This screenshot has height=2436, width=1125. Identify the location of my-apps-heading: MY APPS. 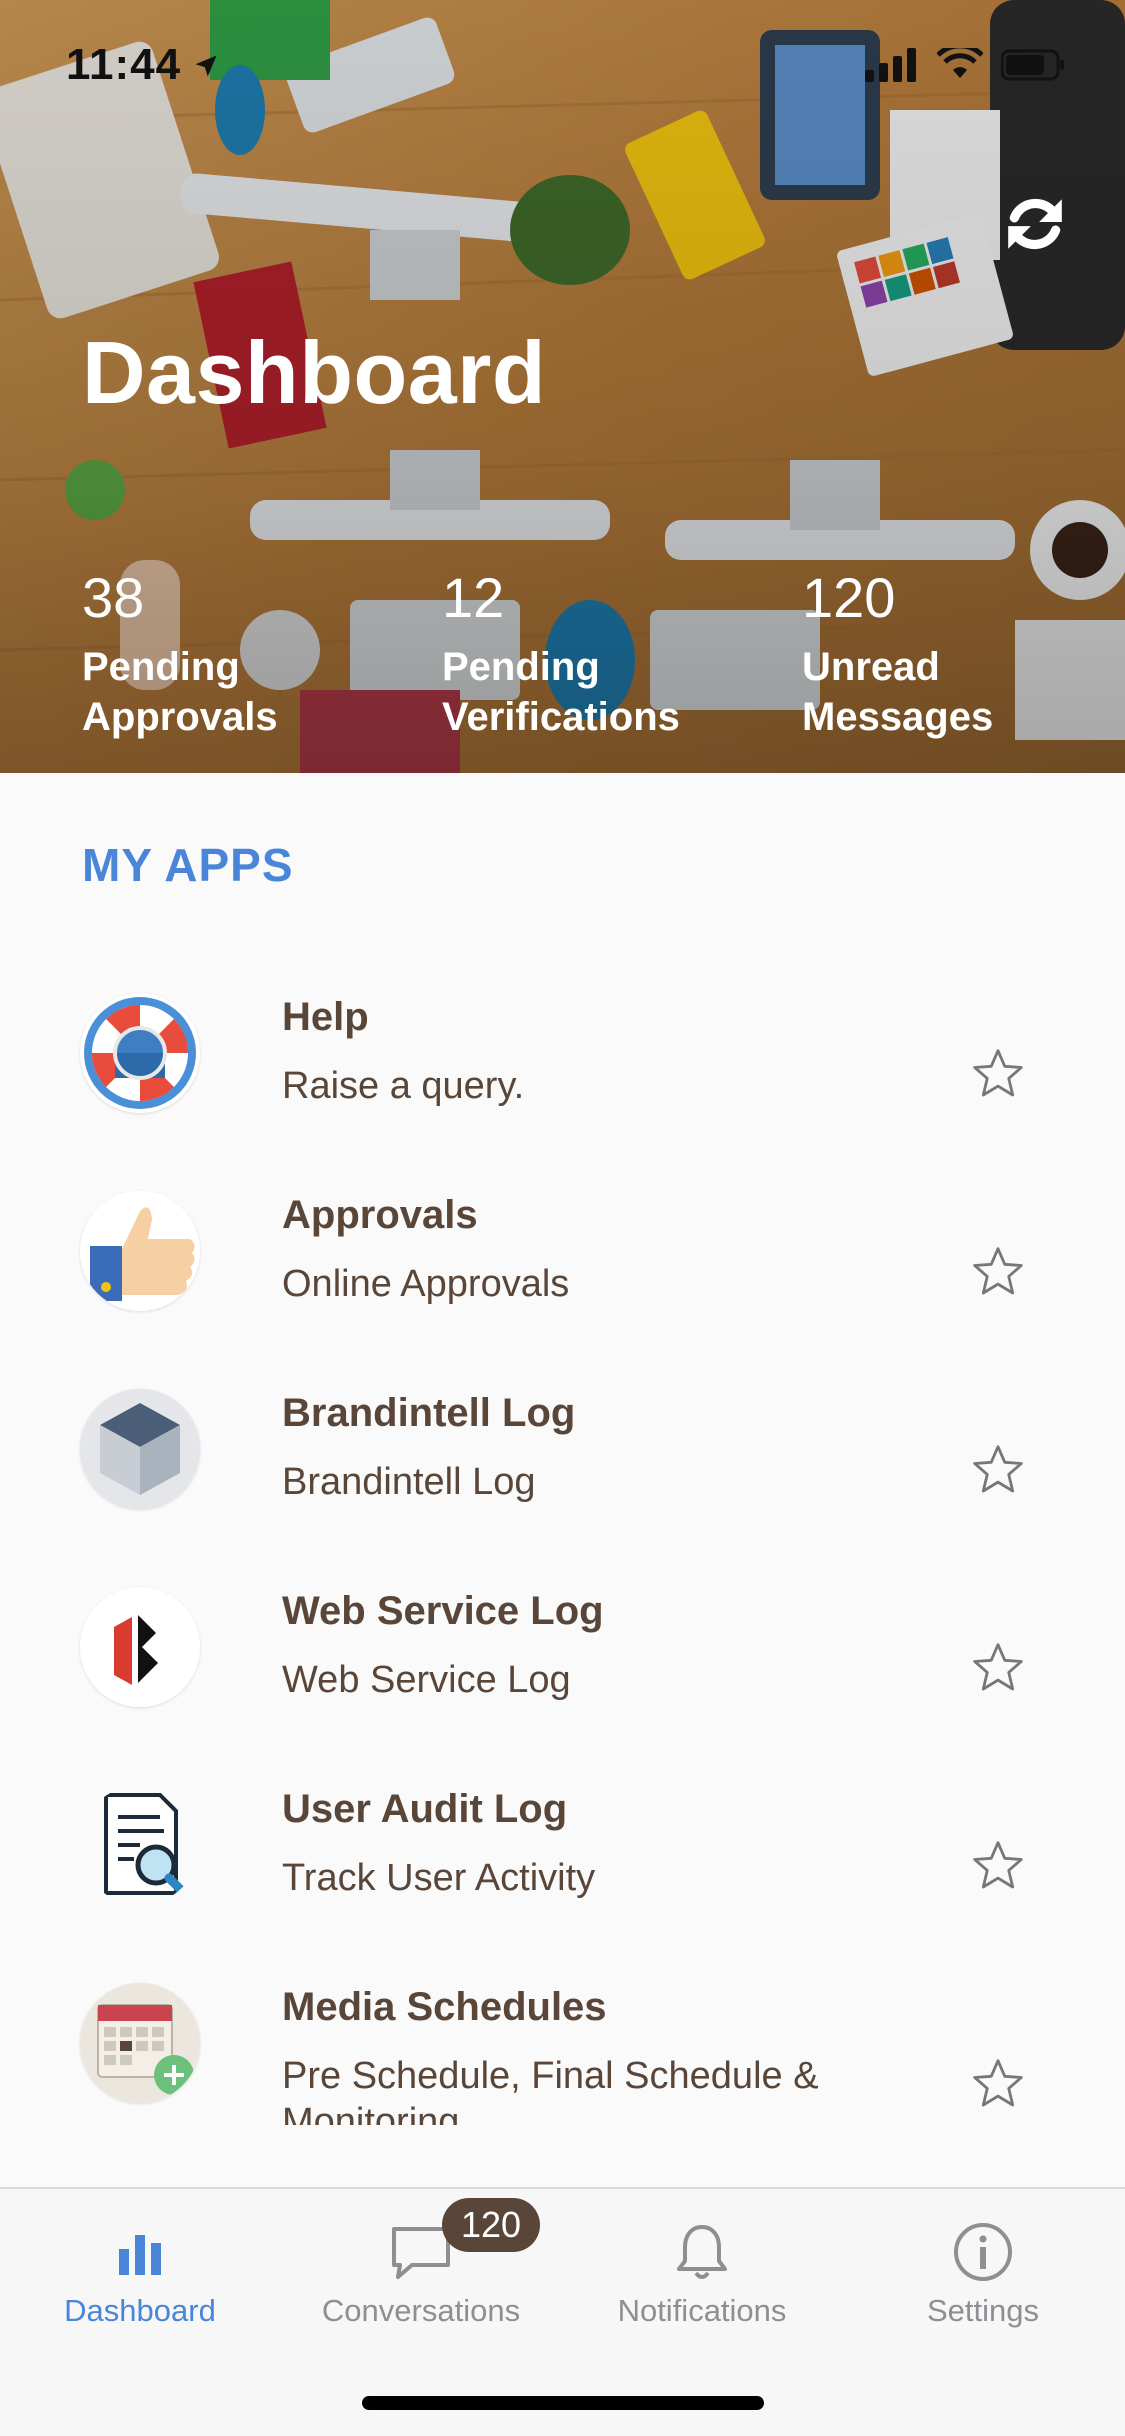
(188, 865).